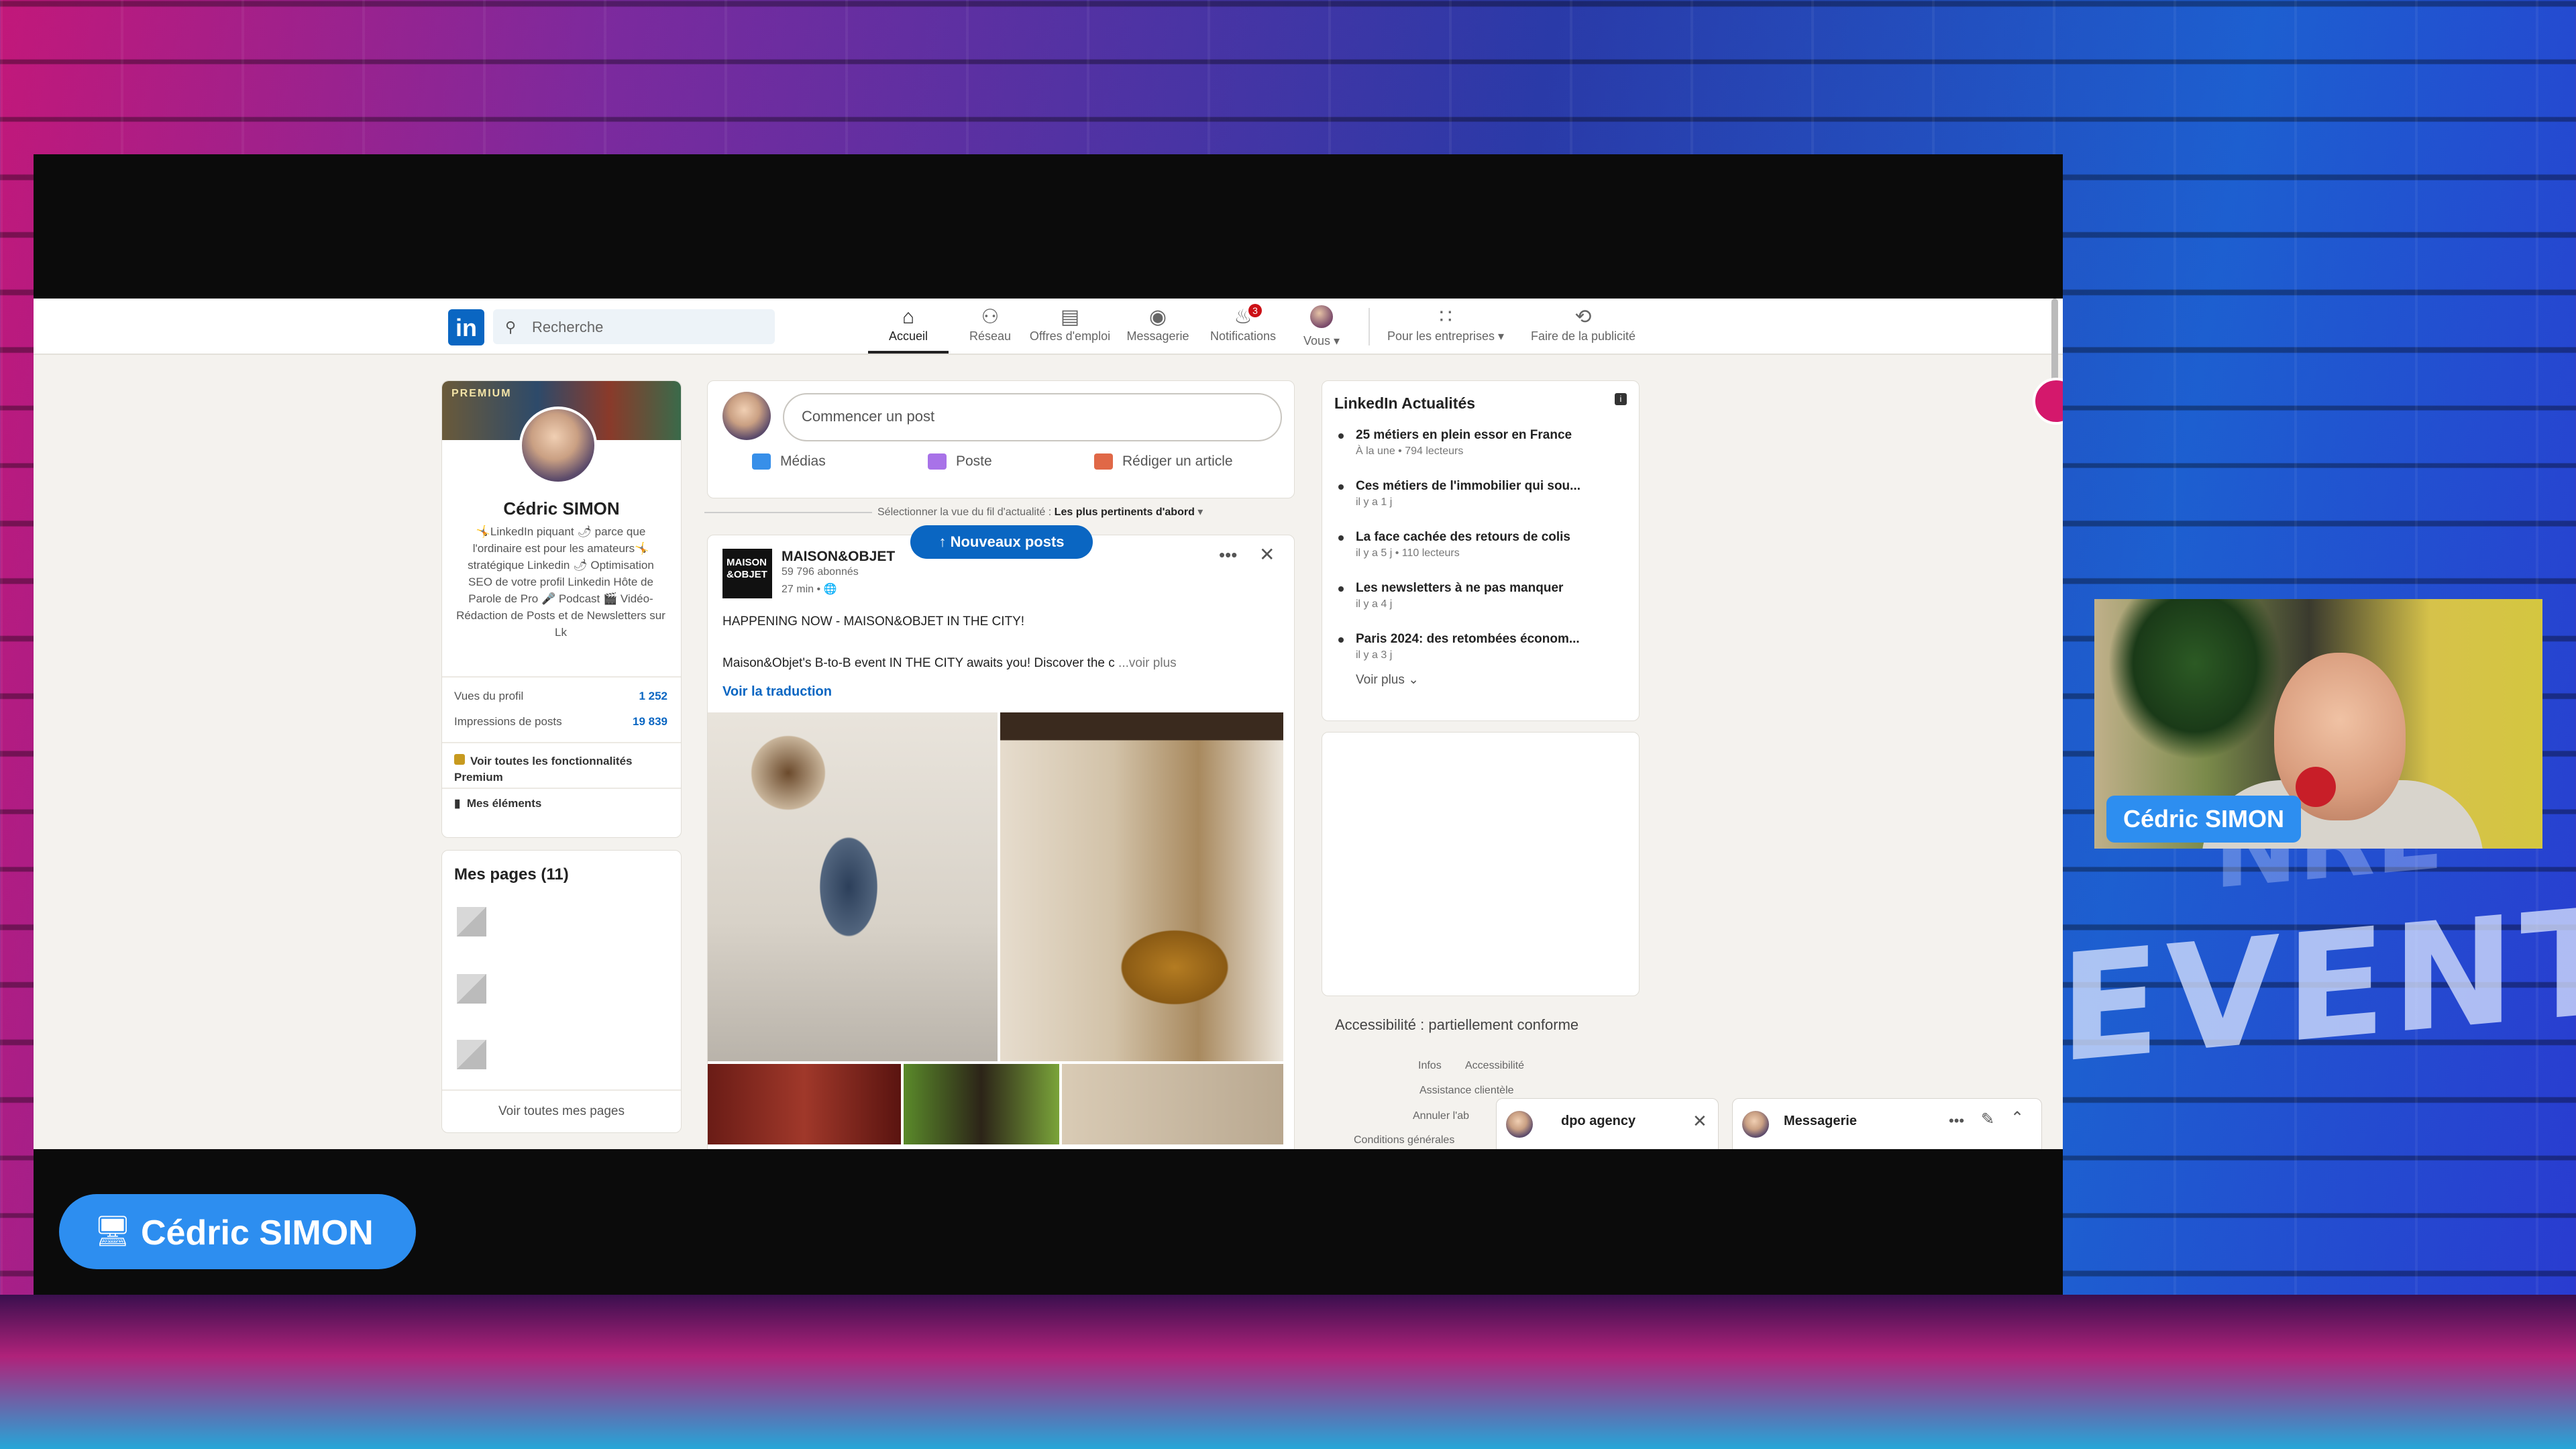 This screenshot has width=2576, height=1449. What do you see at coordinates (1887, 1123) in the screenshot?
I see `messaging-panel: Messagerie ••• ✎ ⌃` at bounding box center [1887, 1123].